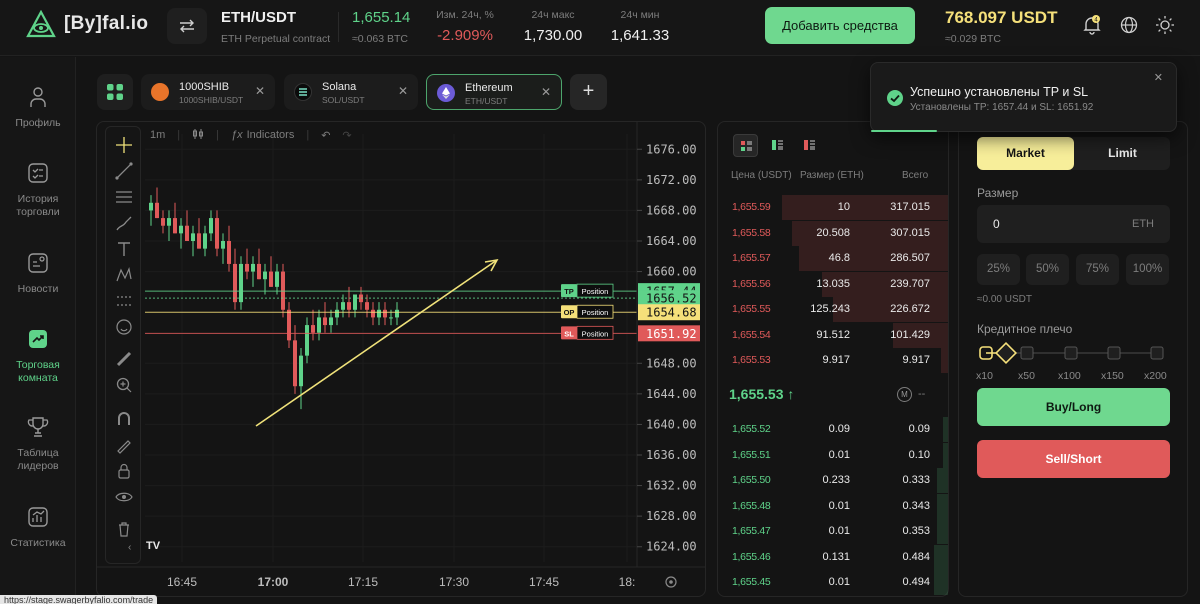 The width and height of the screenshot is (1200, 604). Describe the element at coordinates (910, 334) in the screenshot. I see `orderbook-total: 101.429` at that location.